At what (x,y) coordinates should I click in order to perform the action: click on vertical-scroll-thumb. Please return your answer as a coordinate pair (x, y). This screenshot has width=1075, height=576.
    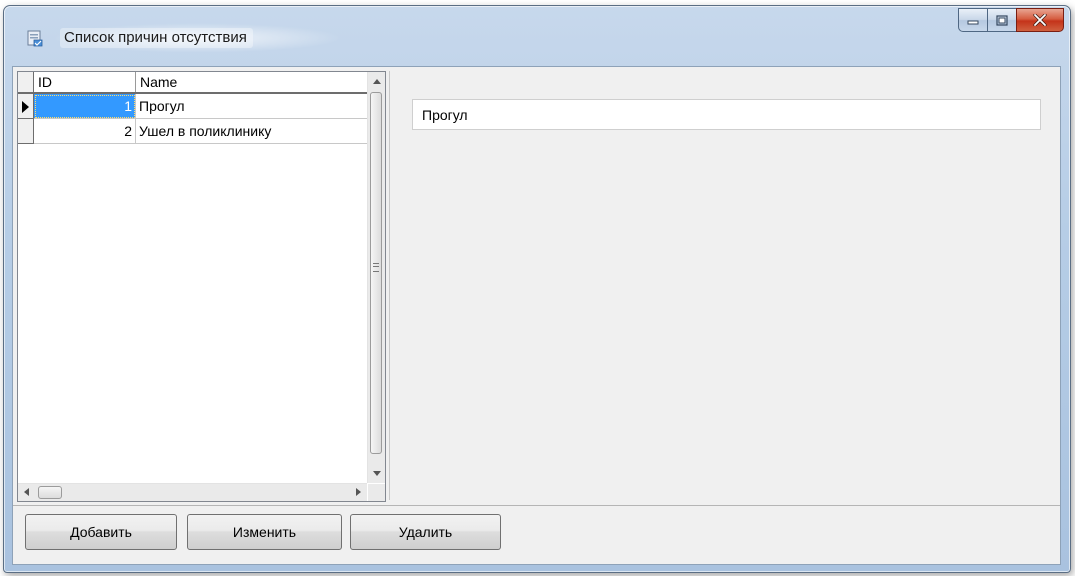
    Looking at the image, I should click on (376, 273).